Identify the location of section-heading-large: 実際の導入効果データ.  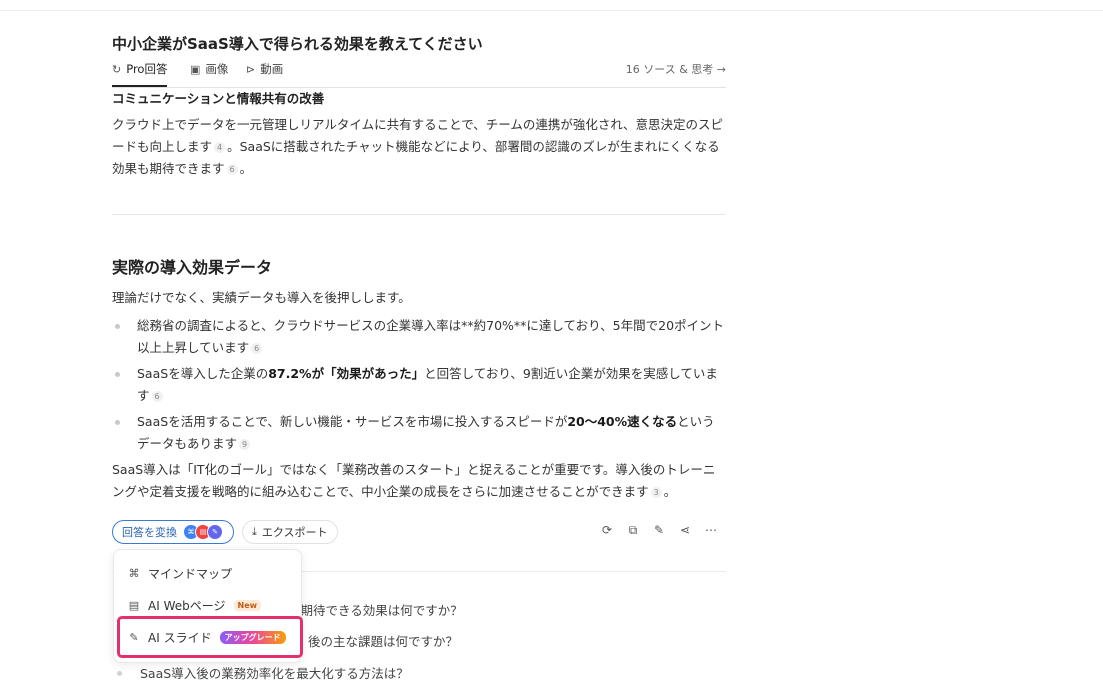
(192, 267).